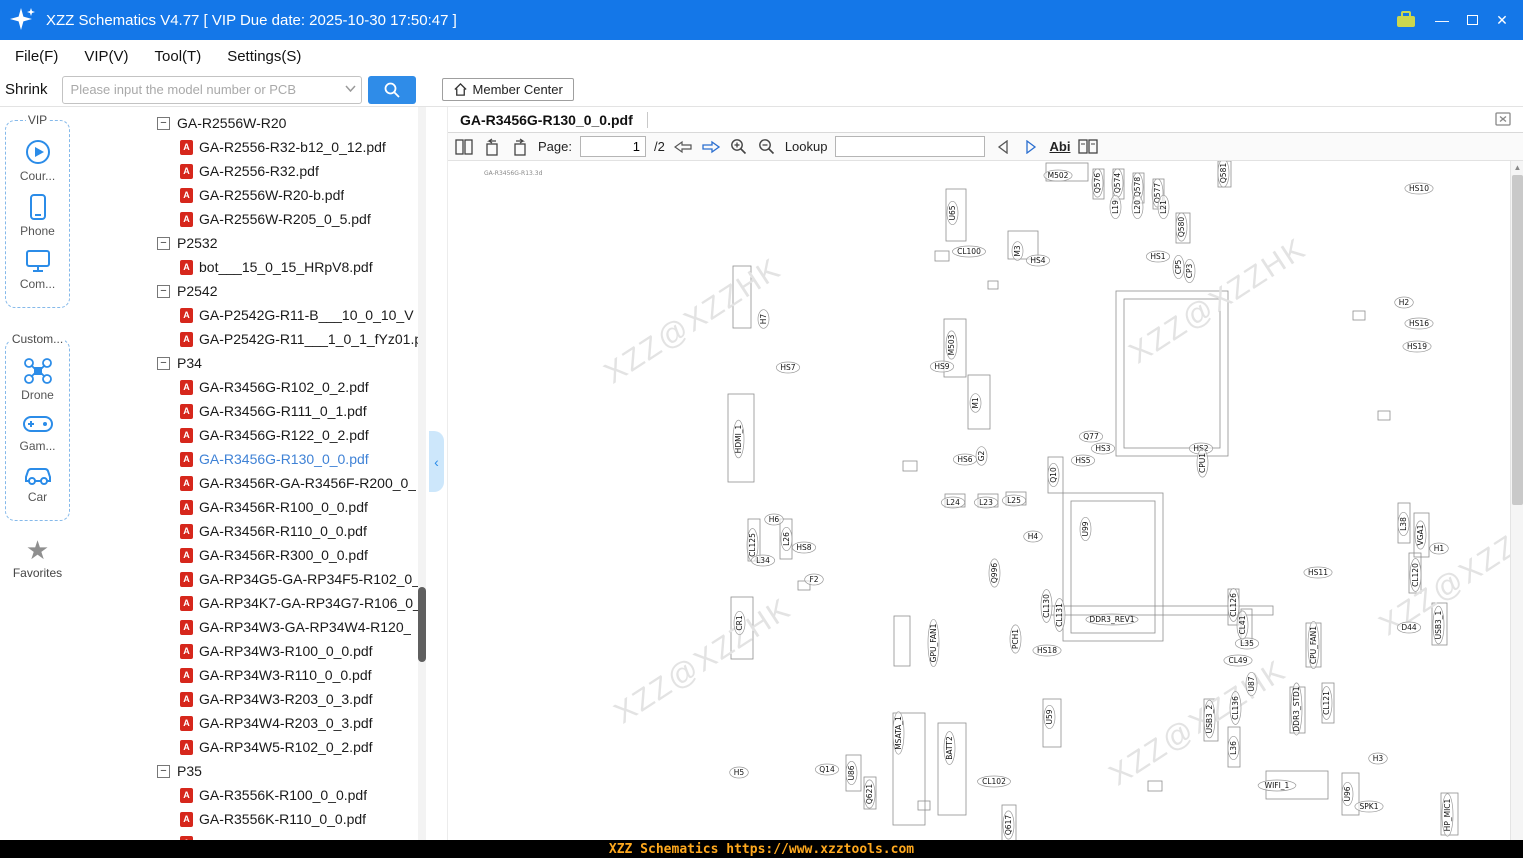 This screenshot has width=1523, height=858. I want to click on tree-file: A GA-R3456R-R100_0_0.pdf, so click(261, 507).